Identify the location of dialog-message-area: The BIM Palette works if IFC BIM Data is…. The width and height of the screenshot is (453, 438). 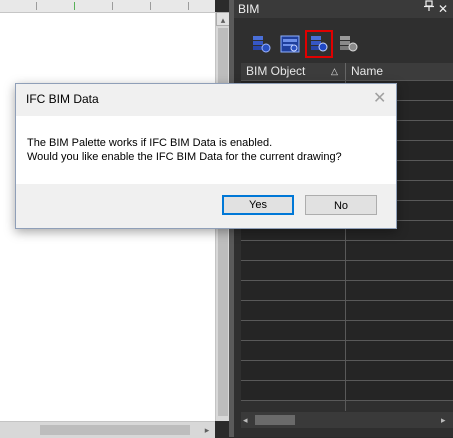
(206, 150).